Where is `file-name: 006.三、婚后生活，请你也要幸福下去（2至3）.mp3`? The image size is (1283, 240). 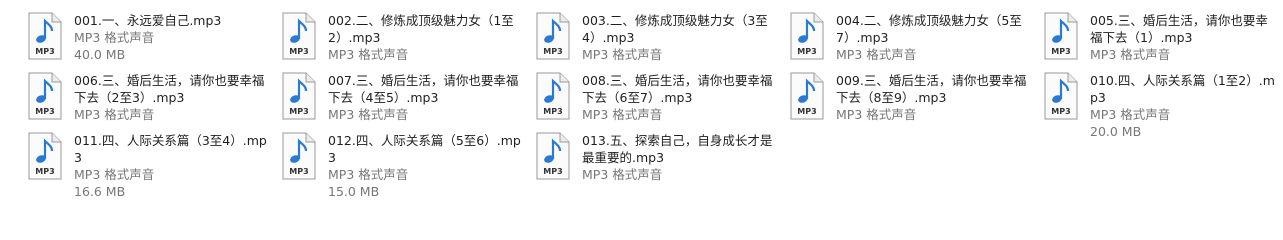 file-name: 006.三、婚后生活，请你也要幸福下去（2至3）.mp3 is located at coordinates (169, 89).